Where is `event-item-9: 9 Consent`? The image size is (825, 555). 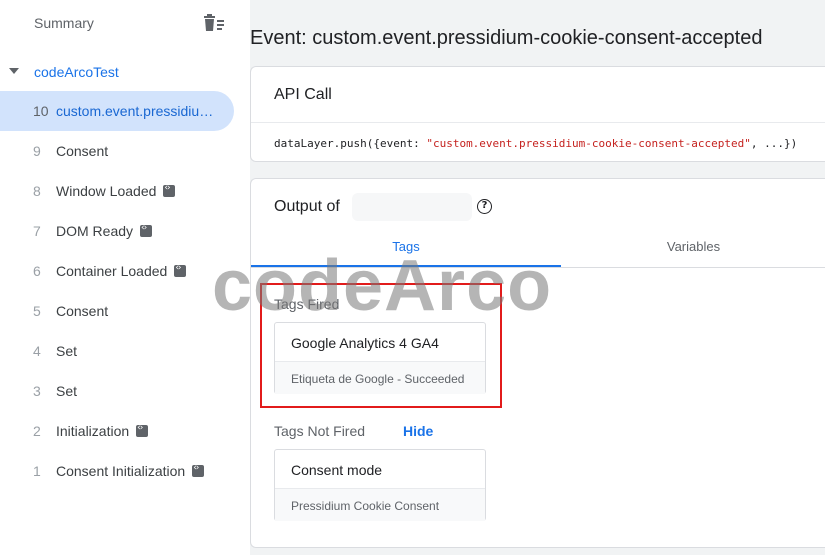
event-item-9: 9 Consent is located at coordinates (117, 151).